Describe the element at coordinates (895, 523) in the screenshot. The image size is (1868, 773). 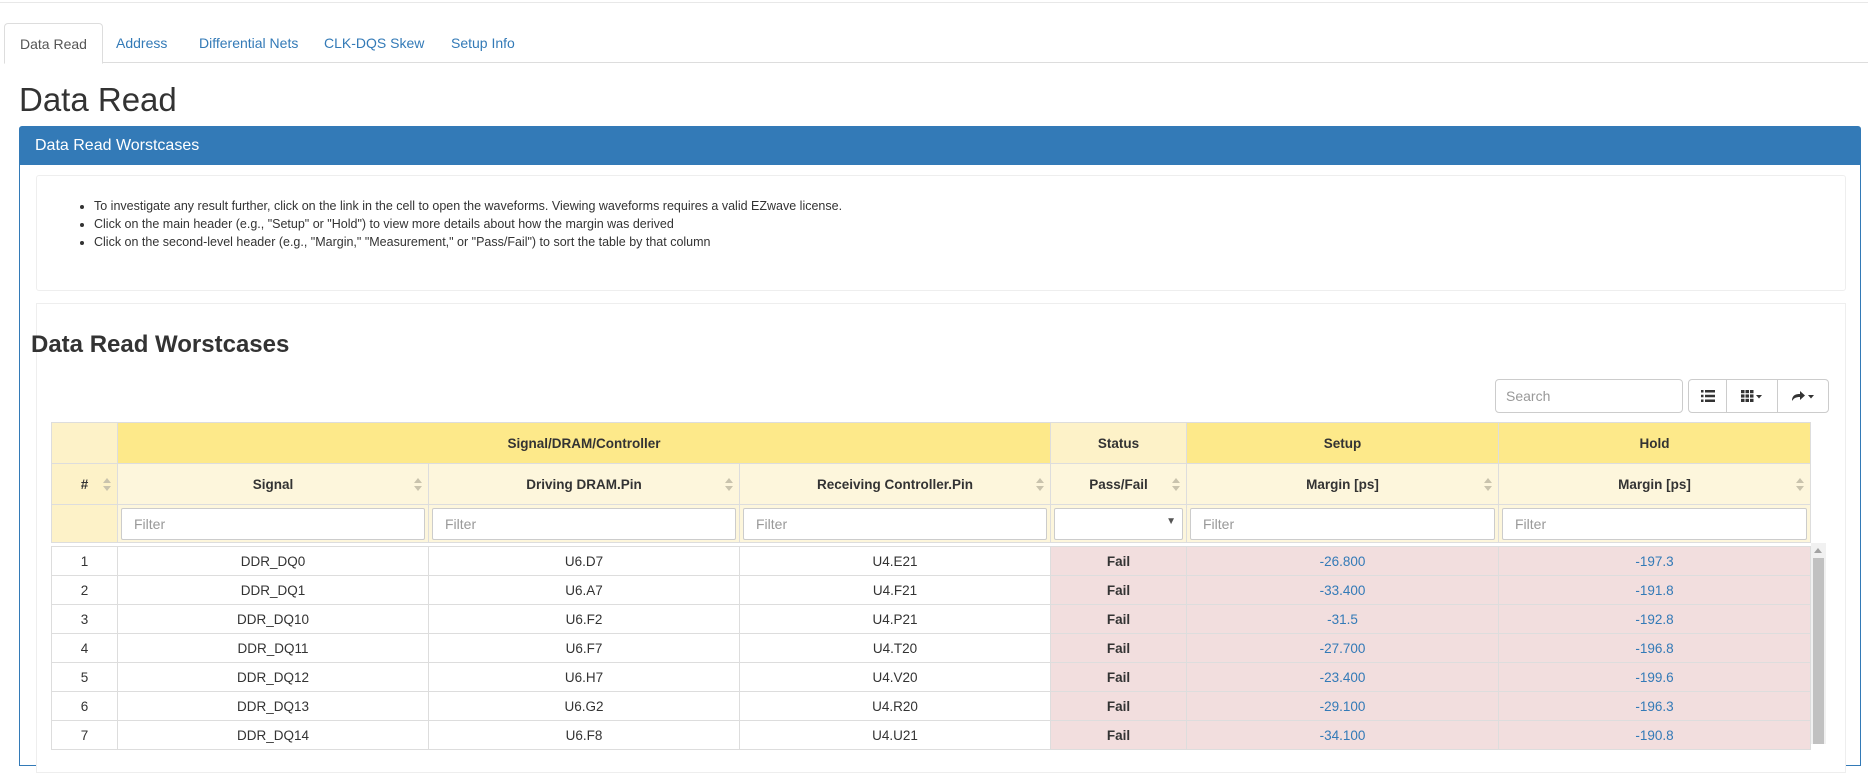
I see `receiving-filter-input` at that location.